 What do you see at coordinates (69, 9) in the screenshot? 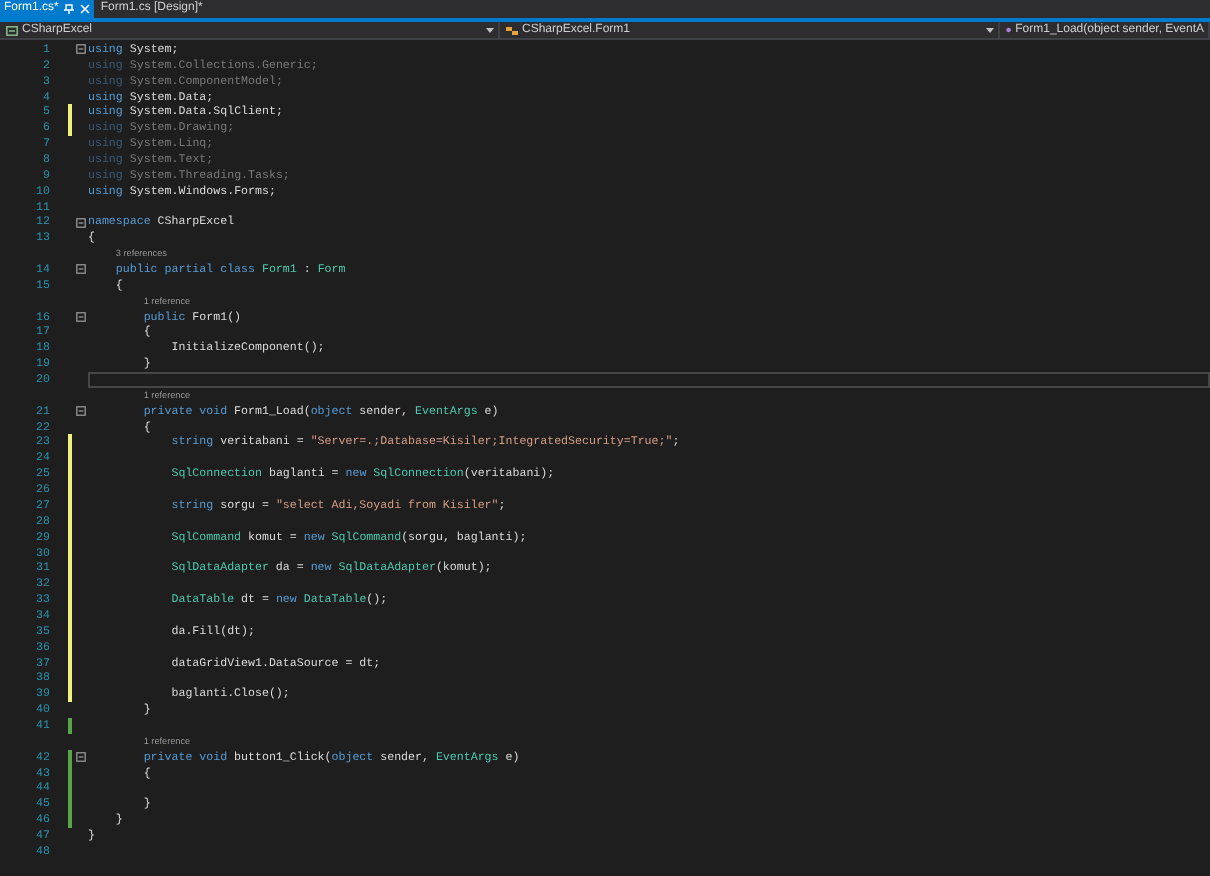
I see `pin-icon` at bounding box center [69, 9].